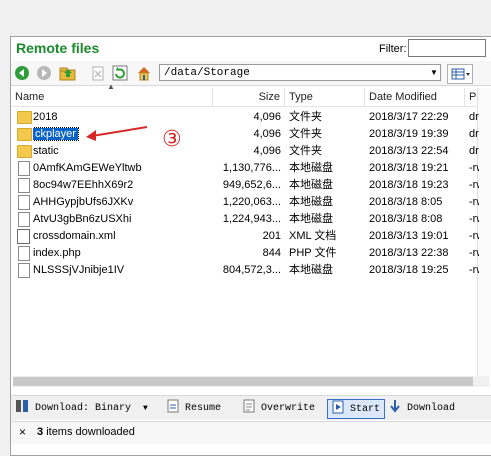  Describe the element at coordinates (251, 432) in the screenshot. I see `status-bar: × 3 items downloaded` at that location.